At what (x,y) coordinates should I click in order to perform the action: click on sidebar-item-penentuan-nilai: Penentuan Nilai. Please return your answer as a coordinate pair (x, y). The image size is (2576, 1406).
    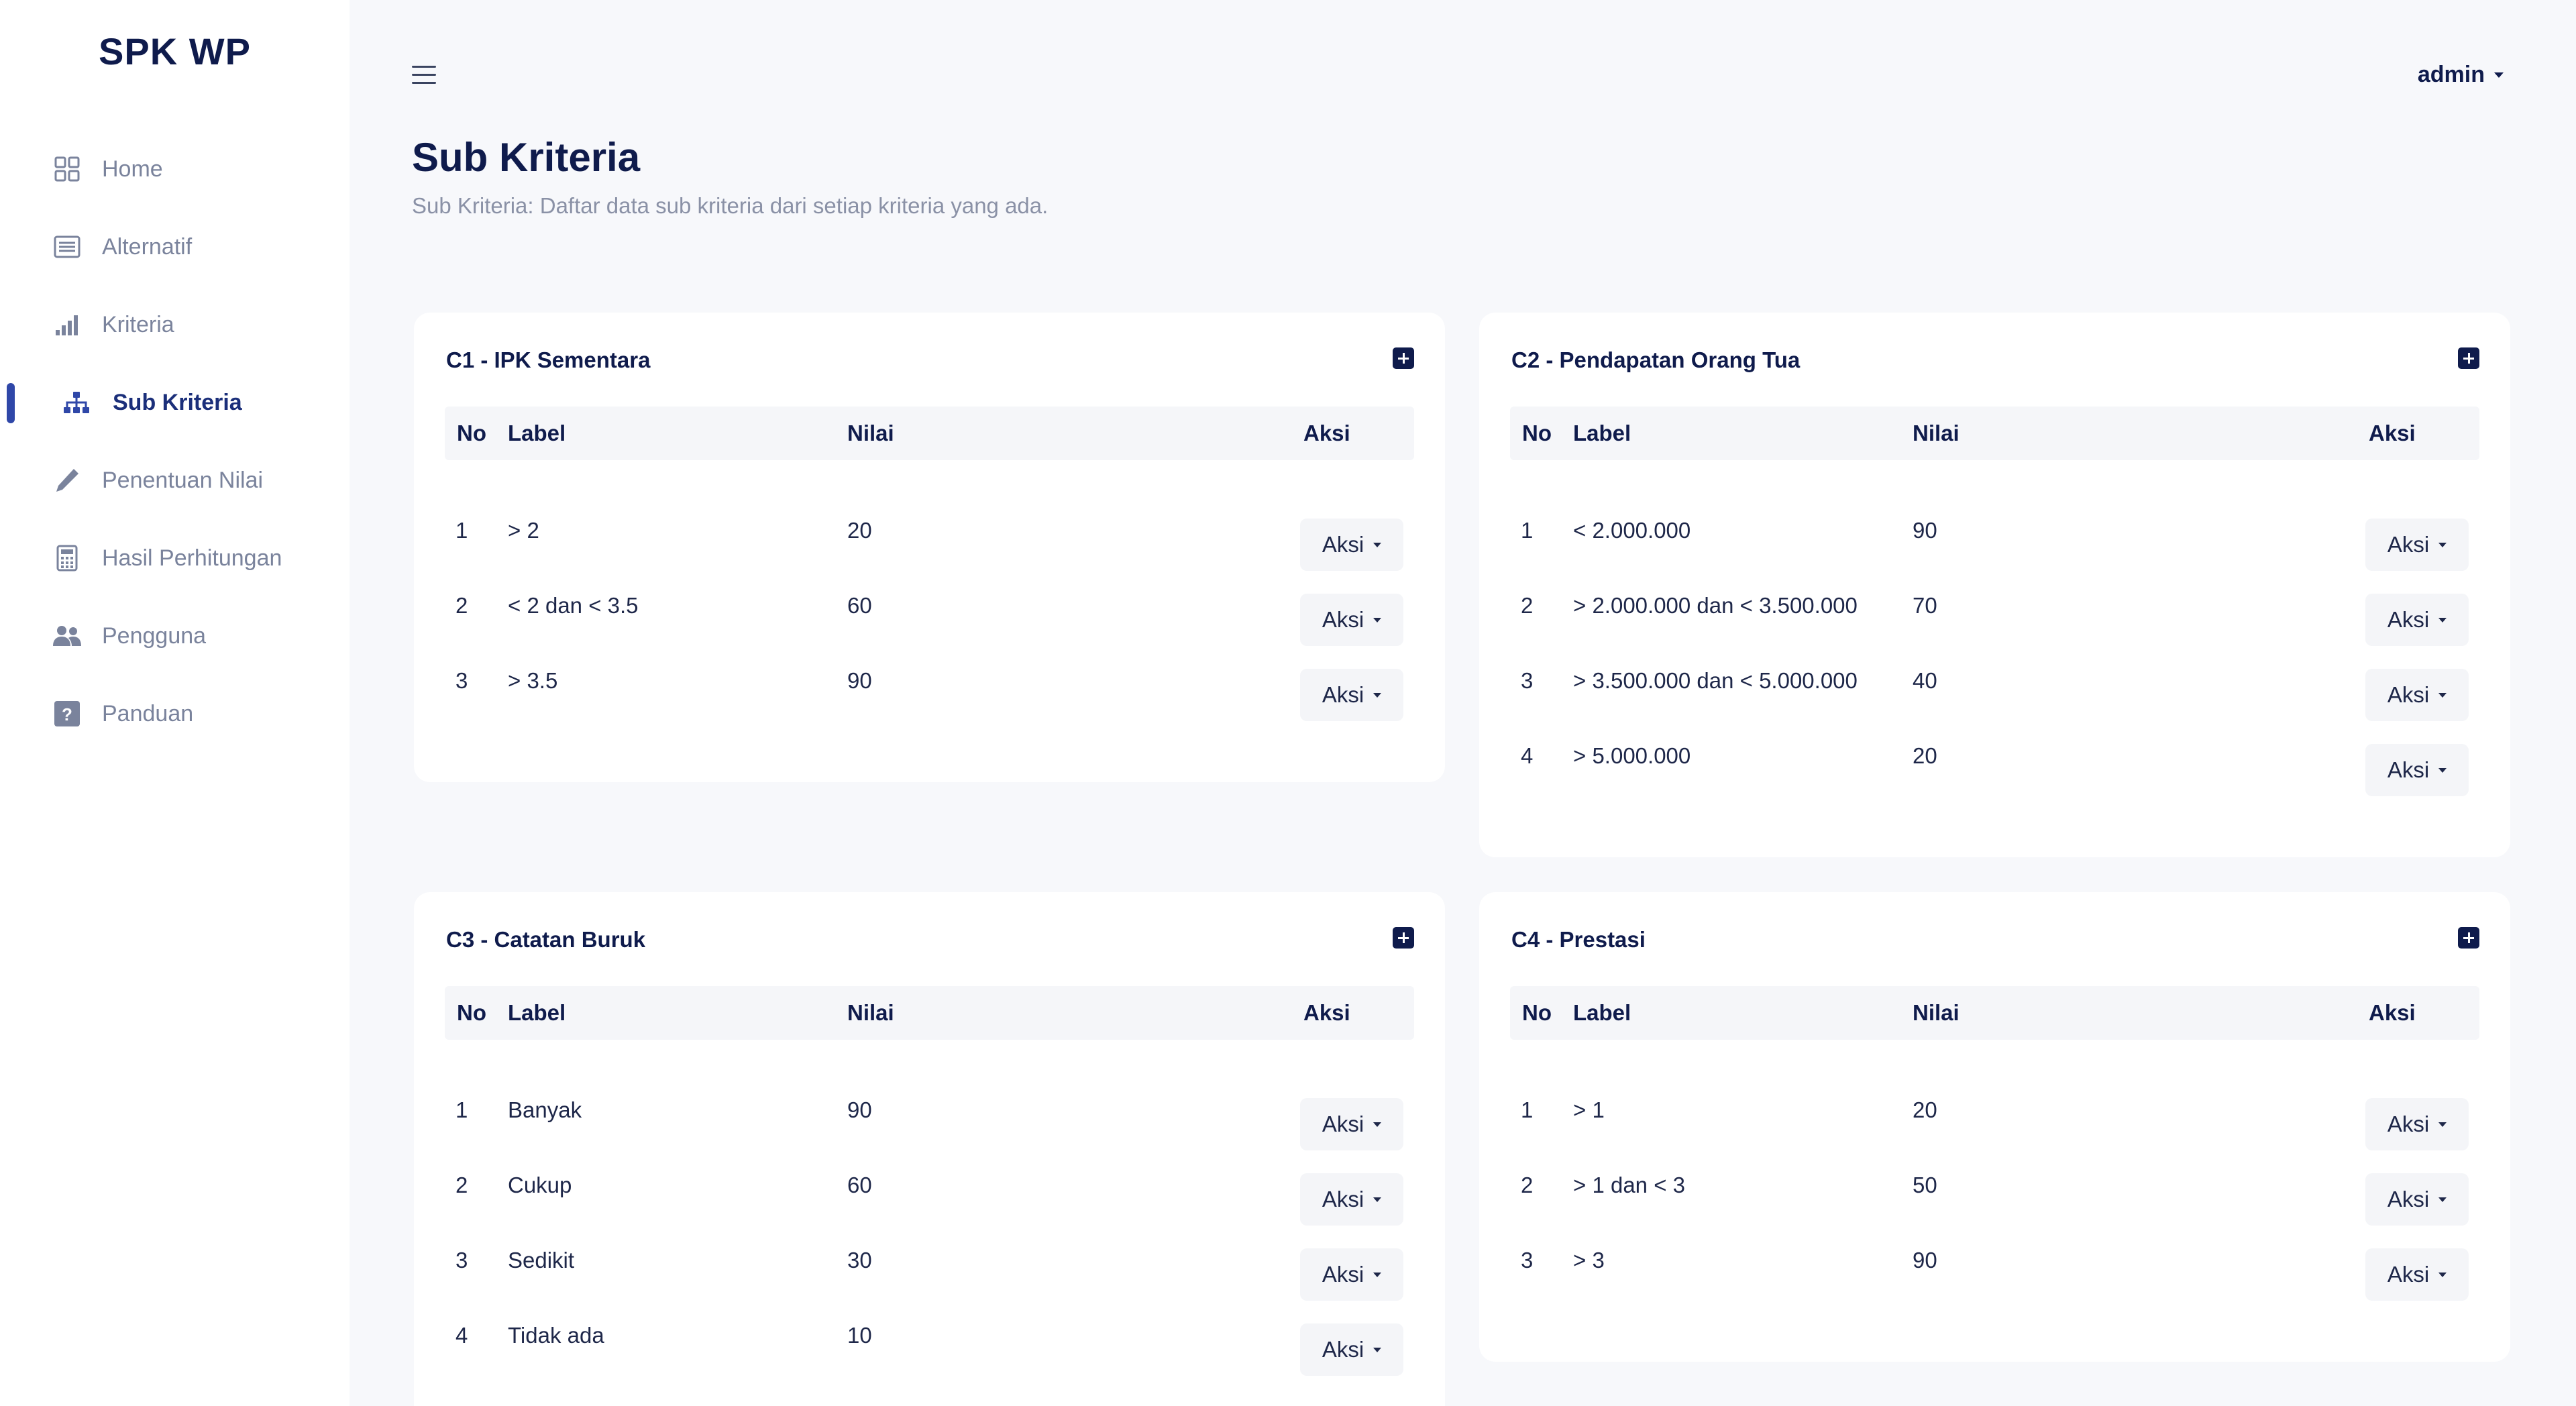
    Looking at the image, I should click on (175, 480).